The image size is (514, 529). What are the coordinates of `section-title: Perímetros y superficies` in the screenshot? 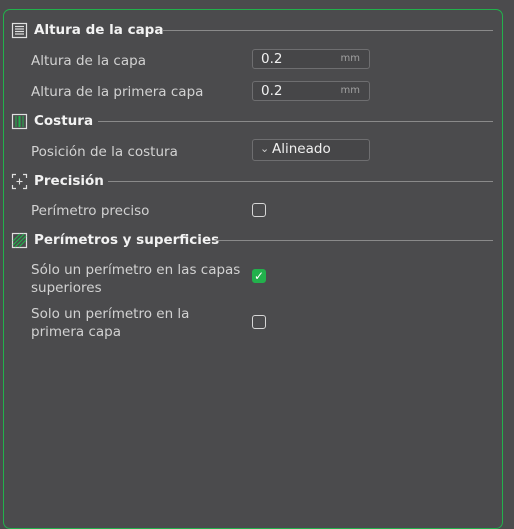 It's located at (127, 240).